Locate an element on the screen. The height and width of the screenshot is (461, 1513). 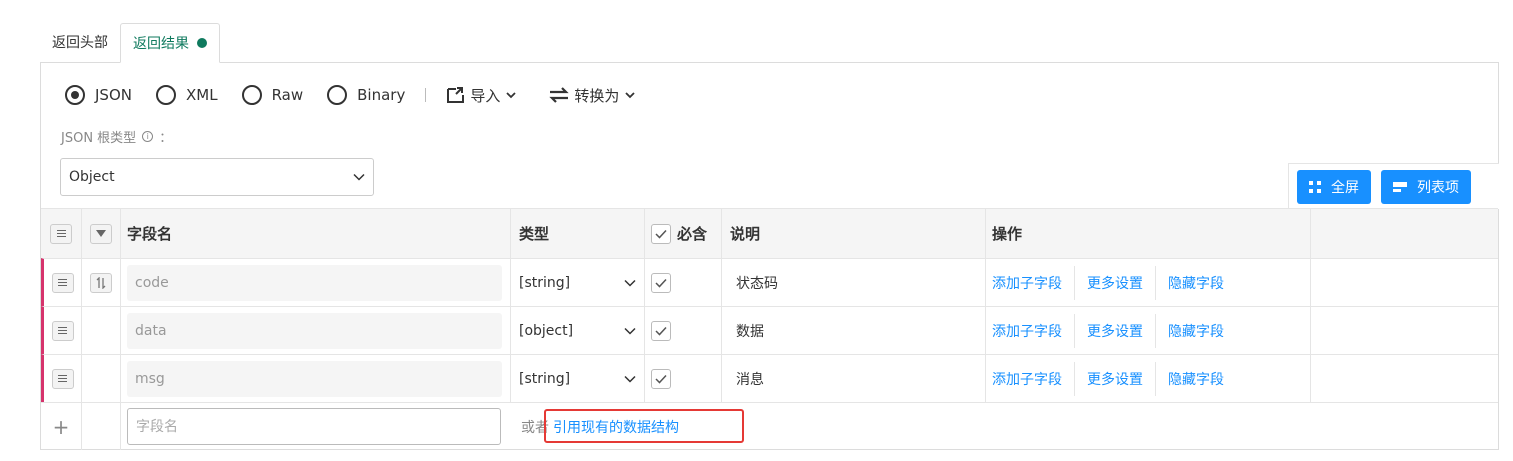
header-expand-cell is located at coordinates (101, 233).